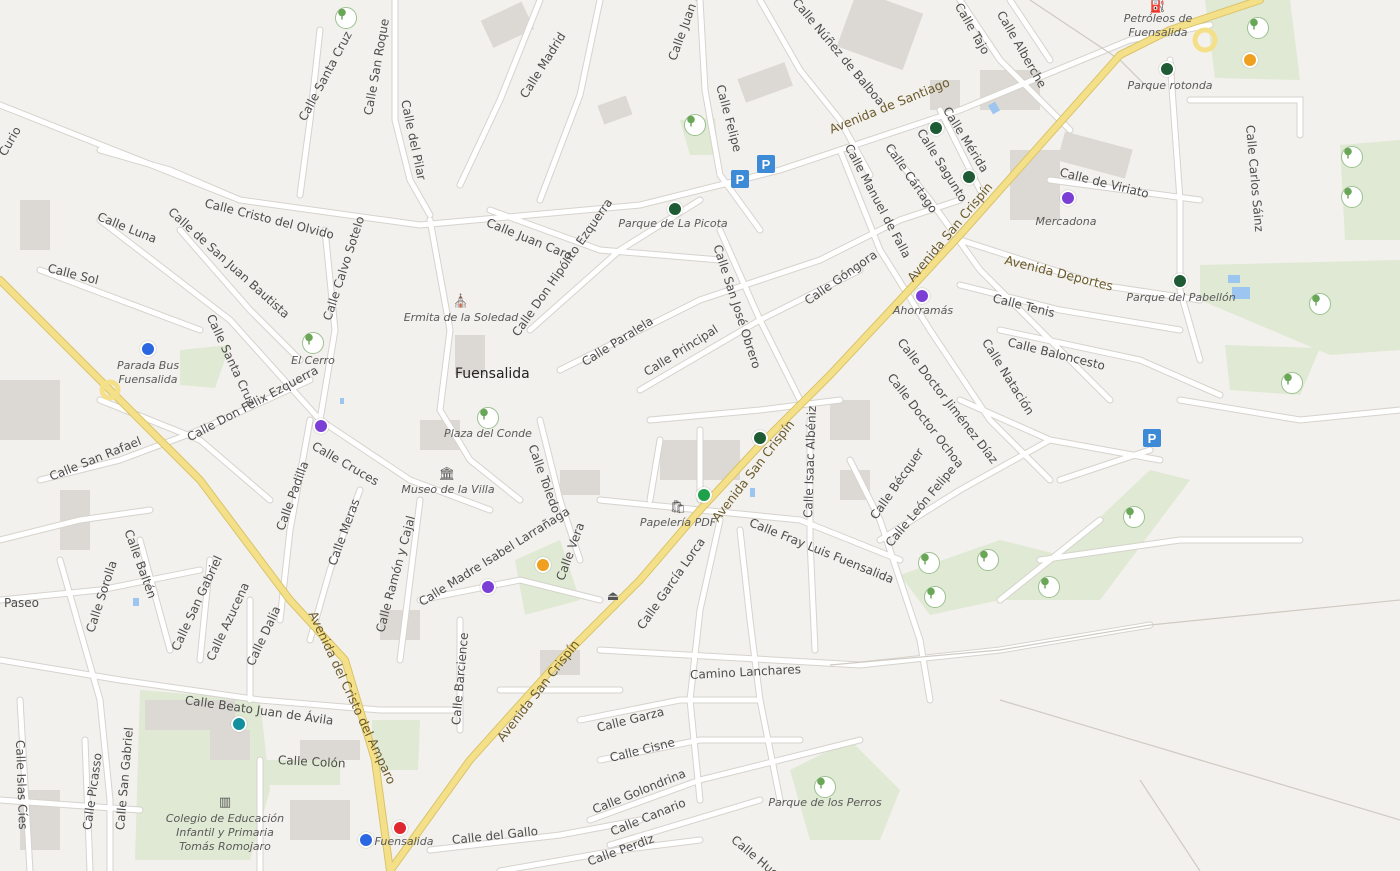  What do you see at coordinates (825, 802) in the screenshot?
I see `poi-label: Parque de los Perros` at bounding box center [825, 802].